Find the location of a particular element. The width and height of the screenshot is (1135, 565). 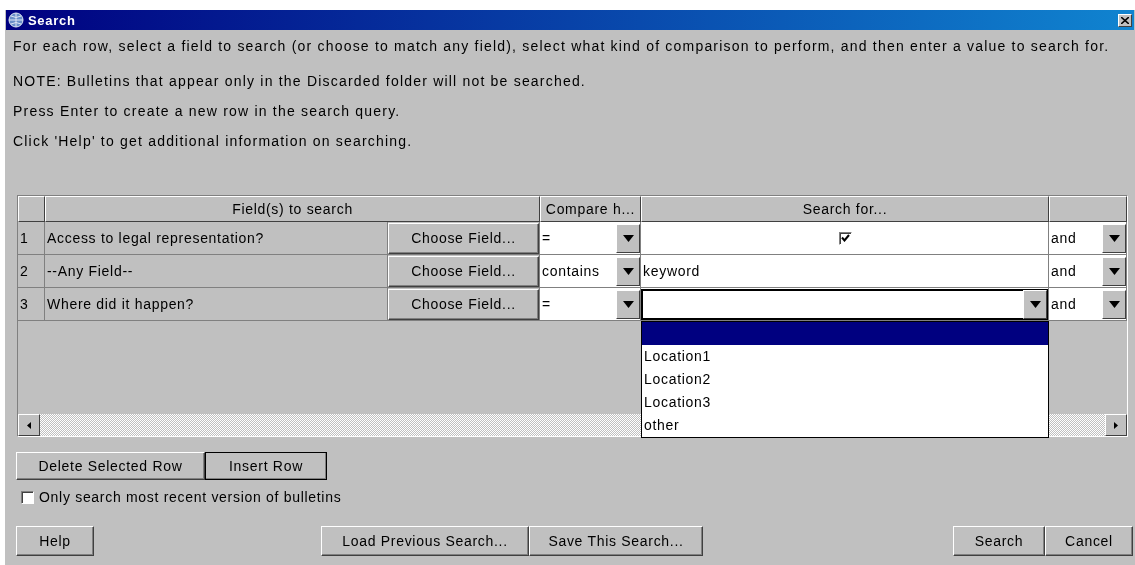

table-cell: Access to legal representation? is located at coordinates (216, 238).